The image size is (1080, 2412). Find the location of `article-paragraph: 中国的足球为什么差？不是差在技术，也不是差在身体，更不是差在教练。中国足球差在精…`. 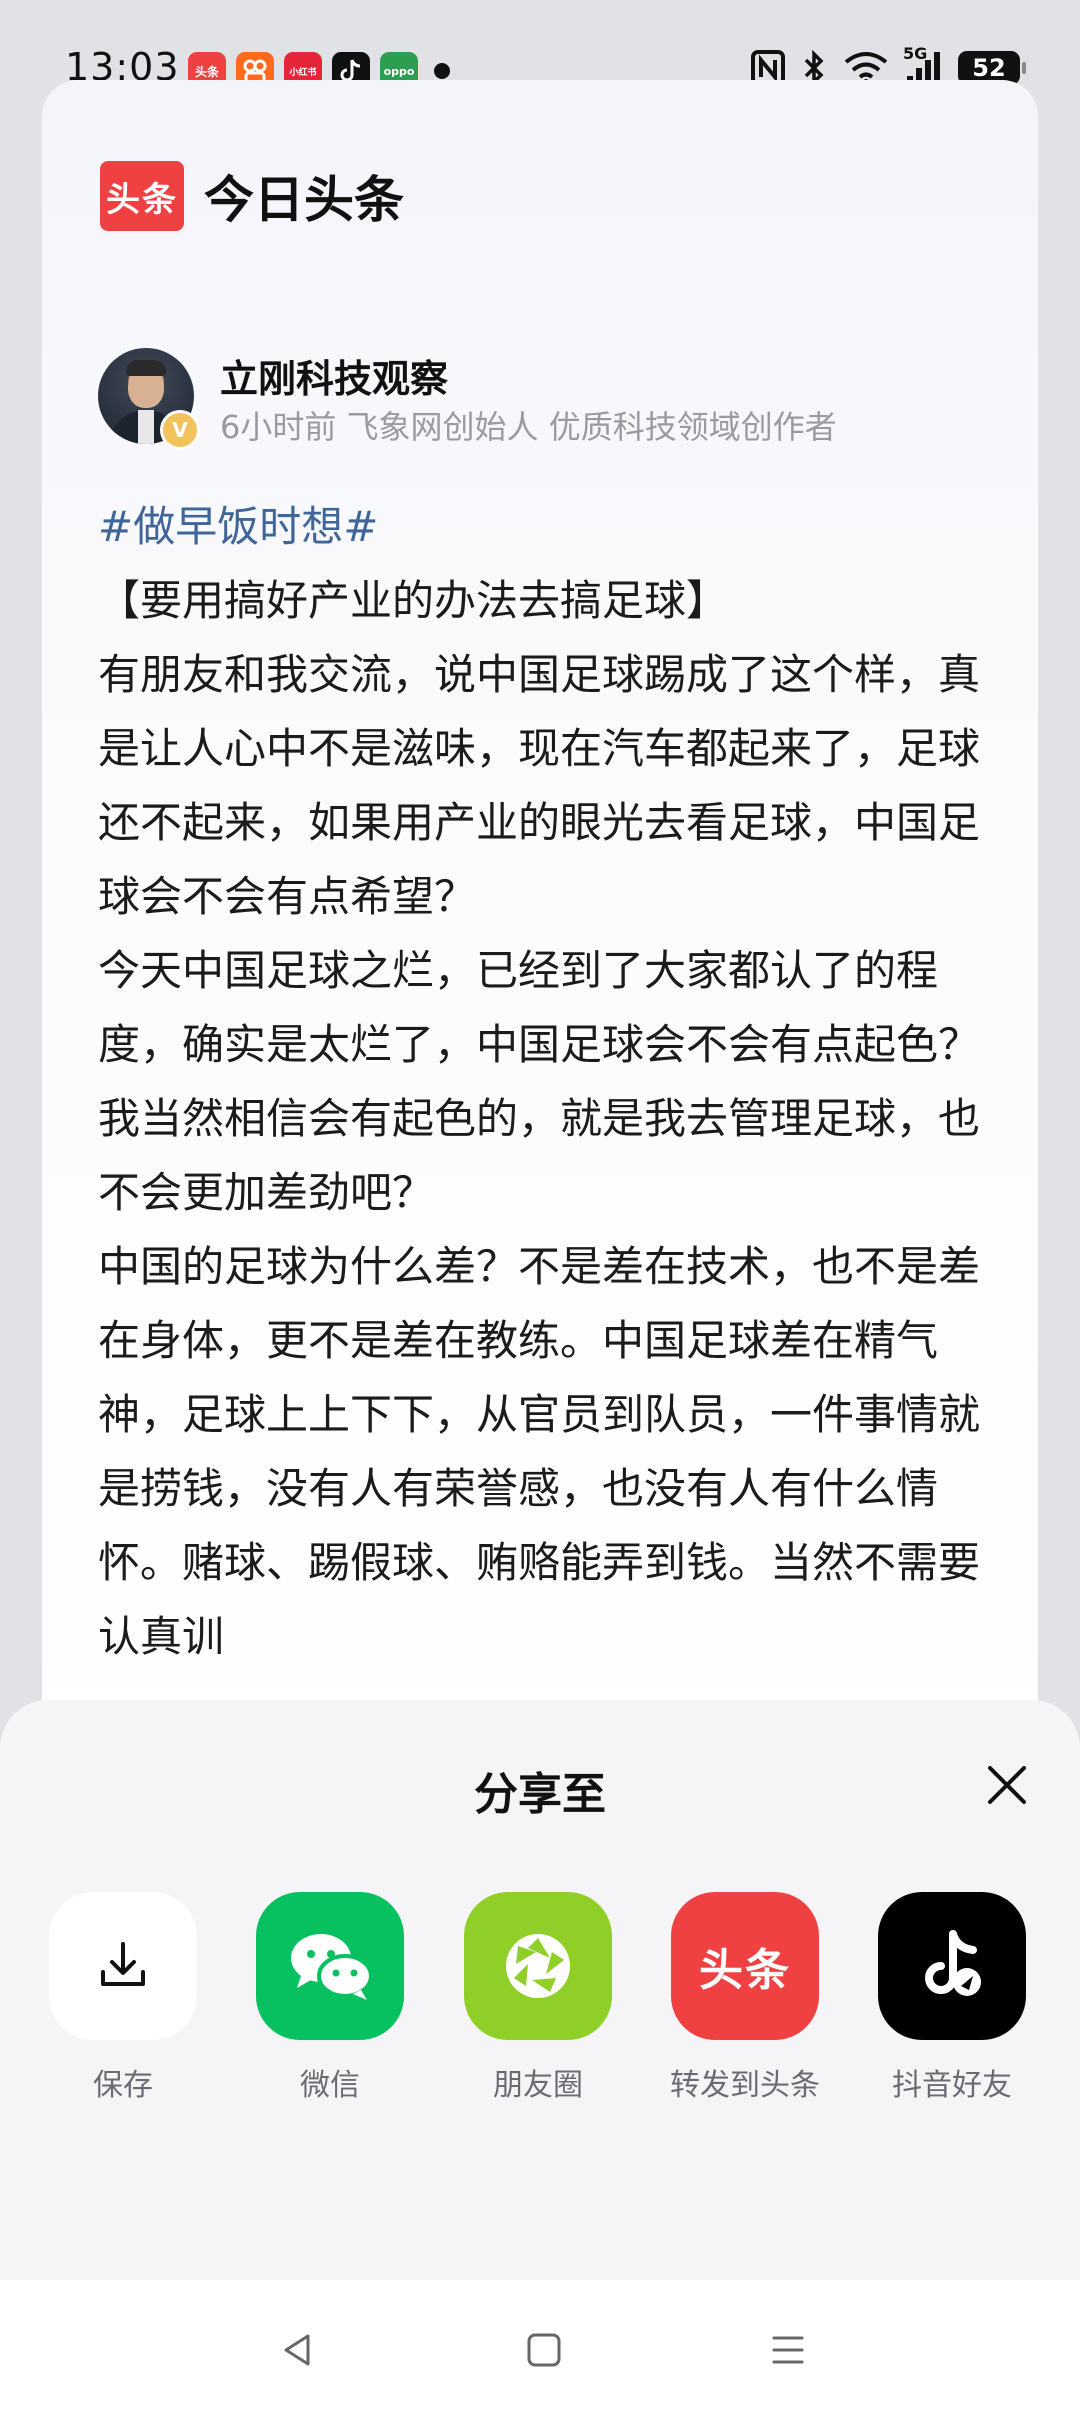

article-paragraph: 中国的足球为什么差？不是差在技术，也不是差在身体，更不是差在教练。中国足球差在精… is located at coordinates (539, 1451).